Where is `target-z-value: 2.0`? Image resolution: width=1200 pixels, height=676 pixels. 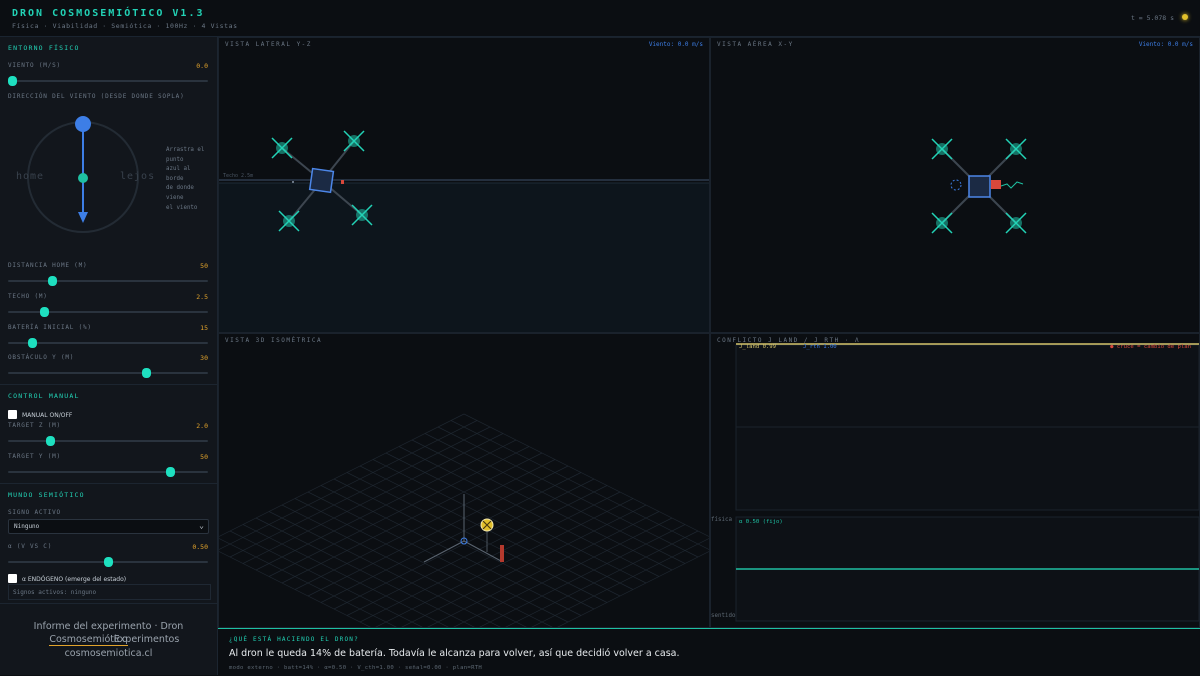 target-z-value: 2.0 is located at coordinates (202, 426).